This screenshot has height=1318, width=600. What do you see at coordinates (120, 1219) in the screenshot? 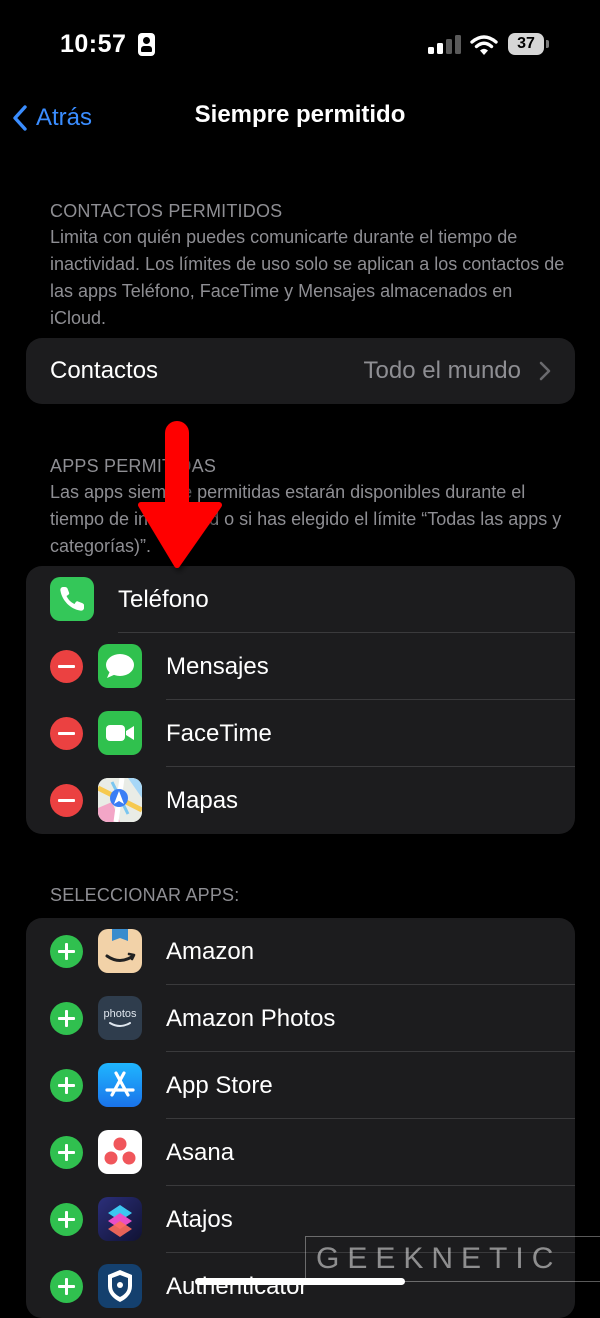
I see `shortcuts-icon` at bounding box center [120, 1219].